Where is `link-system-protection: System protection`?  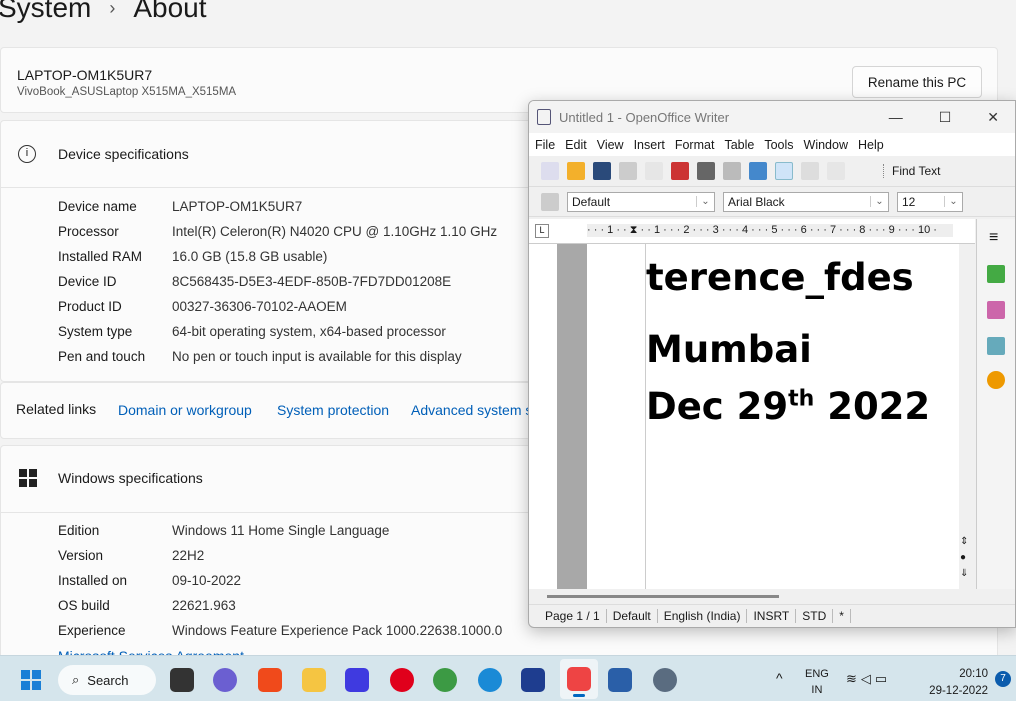
link-system-protection: System protection is located at coordinates (333, 410).